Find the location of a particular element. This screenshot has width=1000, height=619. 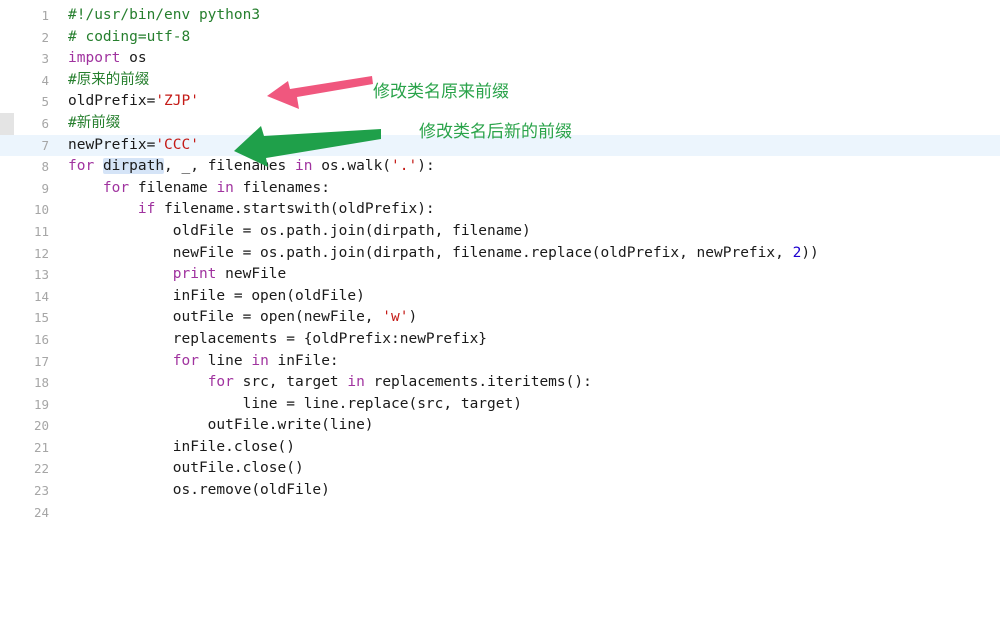

old-prefix-annotation: 修改类名原来前缀 is located at coordinates (441, 92).